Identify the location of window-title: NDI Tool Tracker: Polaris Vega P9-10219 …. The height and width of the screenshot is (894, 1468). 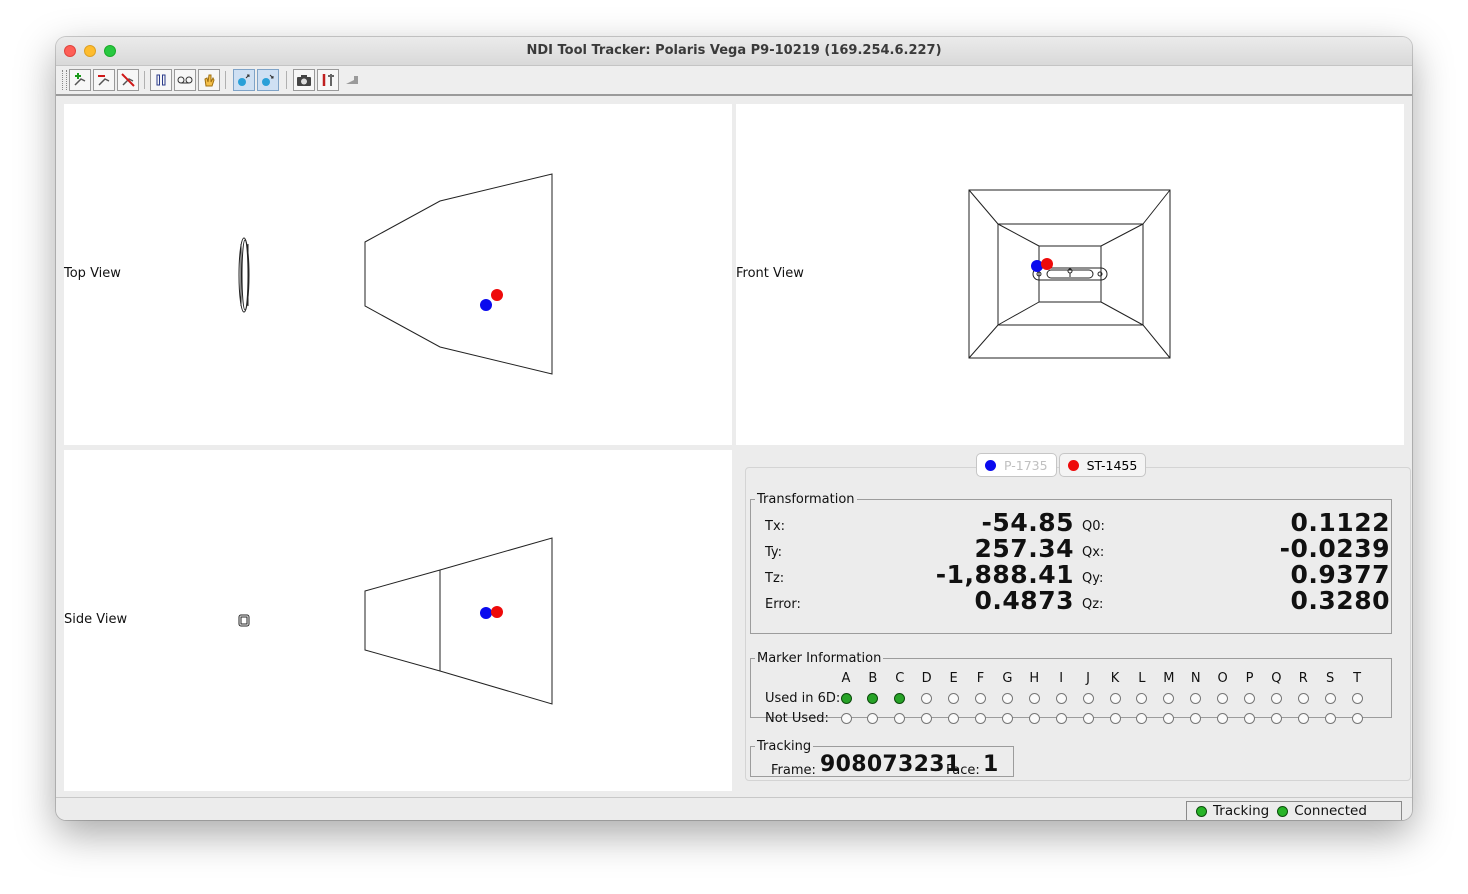
(734, 50).